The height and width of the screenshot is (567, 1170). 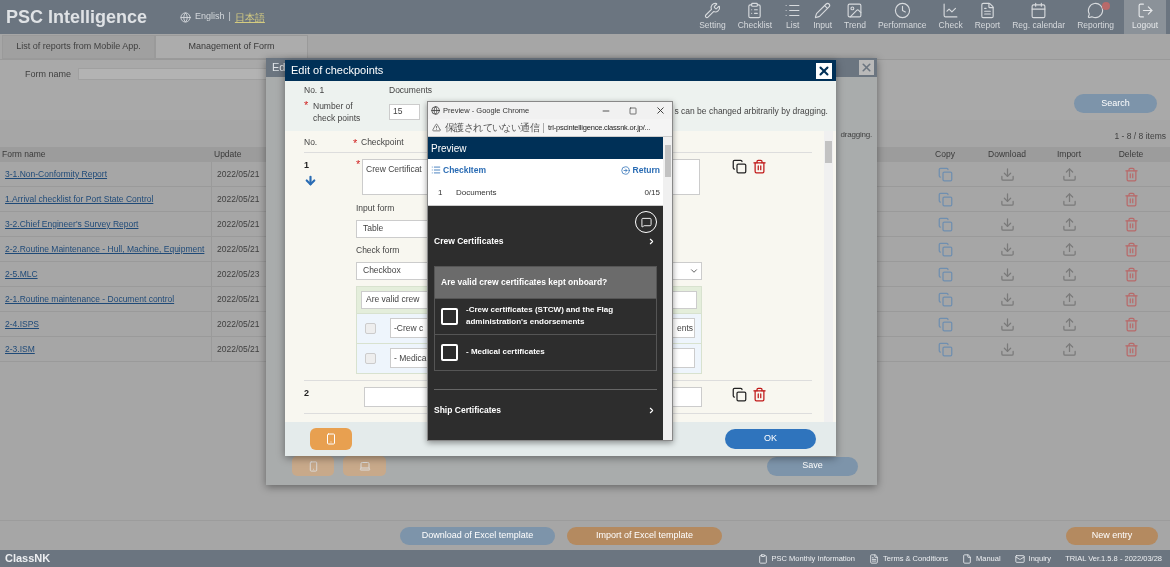 I want to click on nav-item: Reg. calendar, so click(x=1039, y=17).